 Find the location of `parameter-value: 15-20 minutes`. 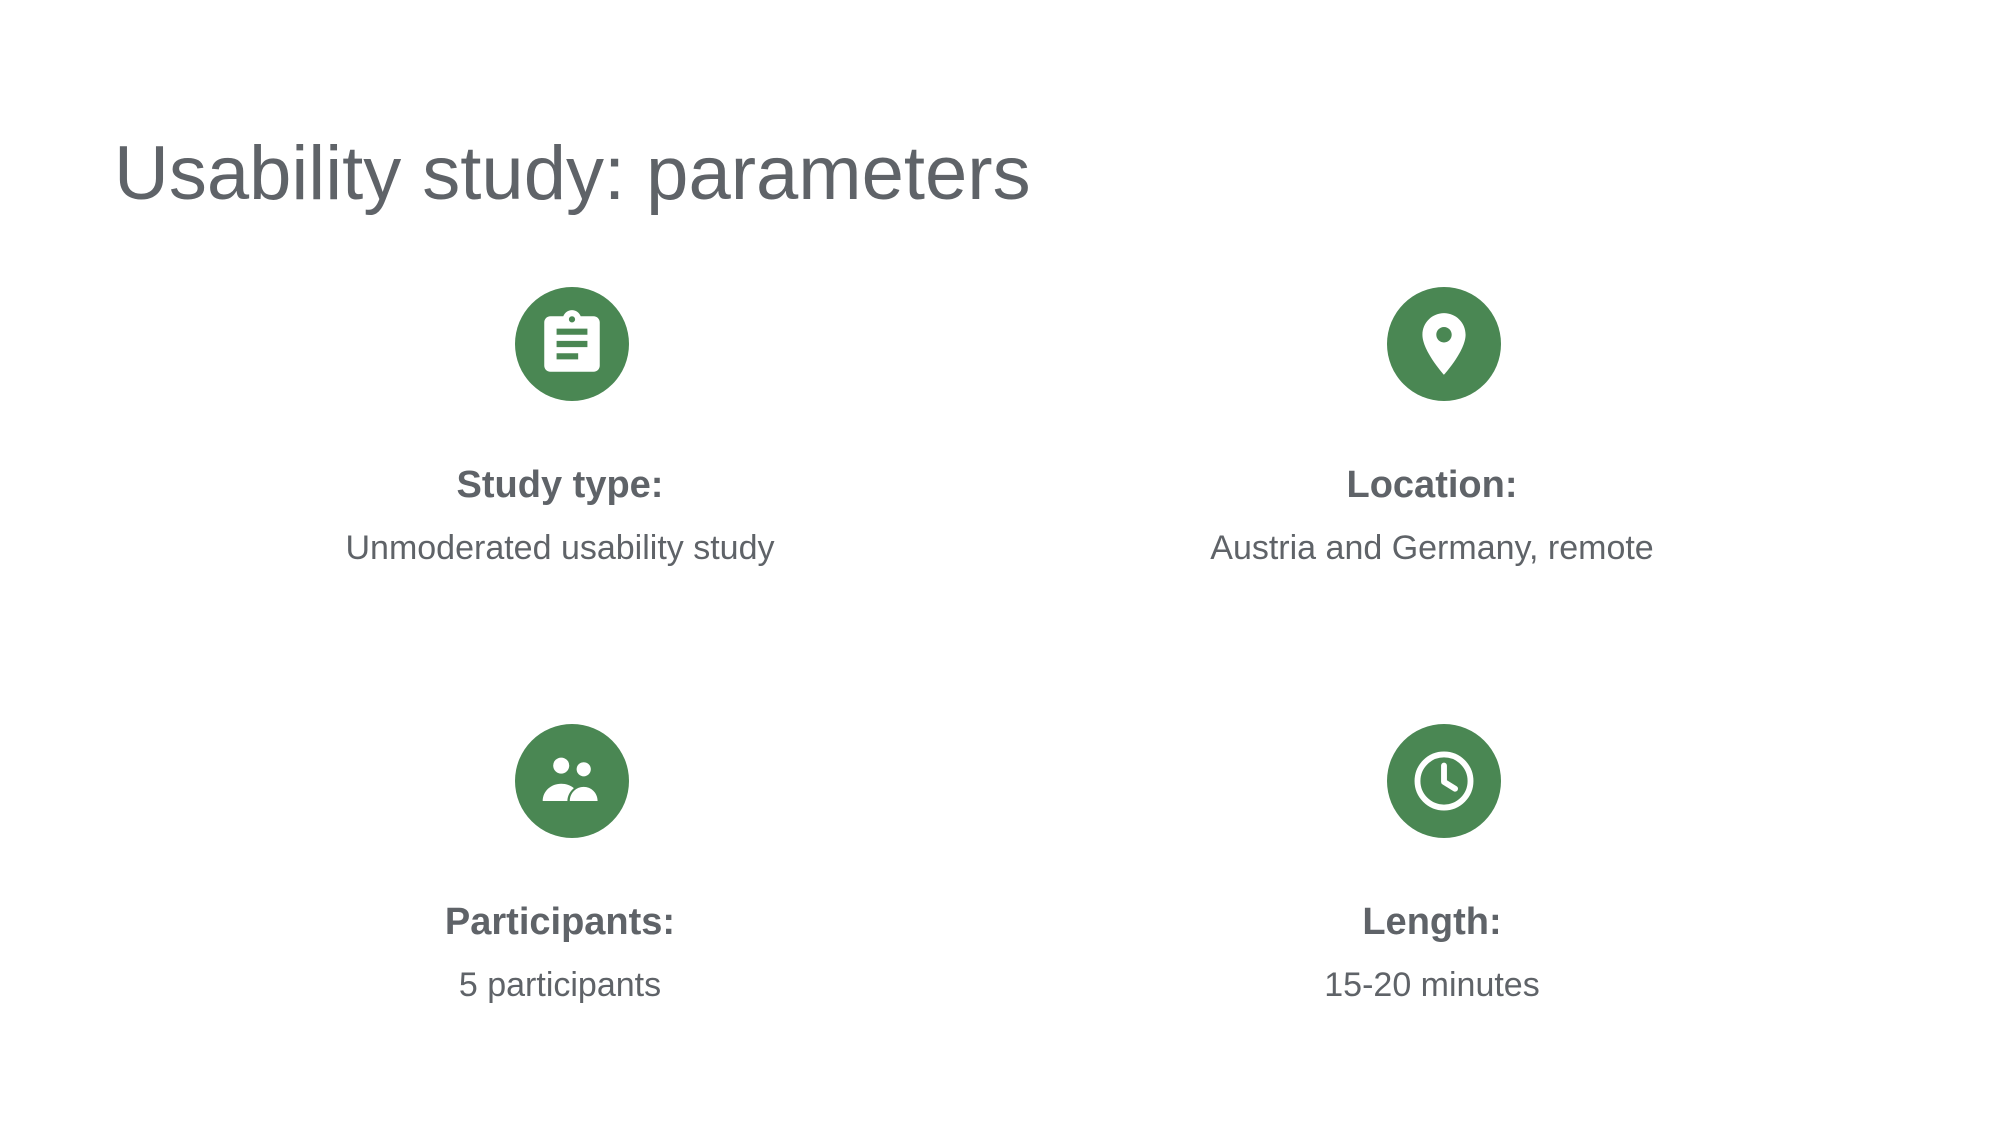

parameter-value: 15-20 minutes is located at coordinates (1432, 985).